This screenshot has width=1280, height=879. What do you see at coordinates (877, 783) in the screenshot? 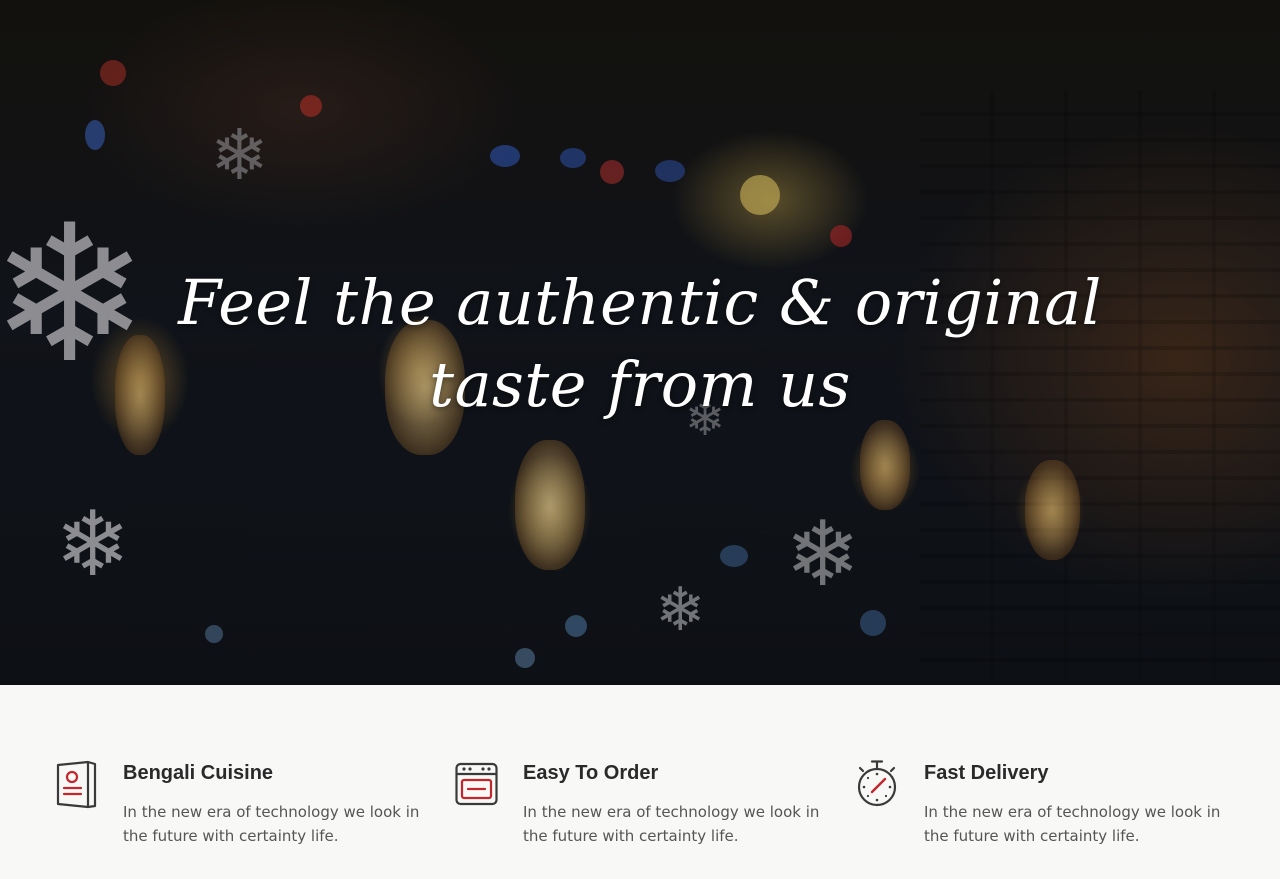
I see `stopwatch-icon` at bounding box center [877, 783].